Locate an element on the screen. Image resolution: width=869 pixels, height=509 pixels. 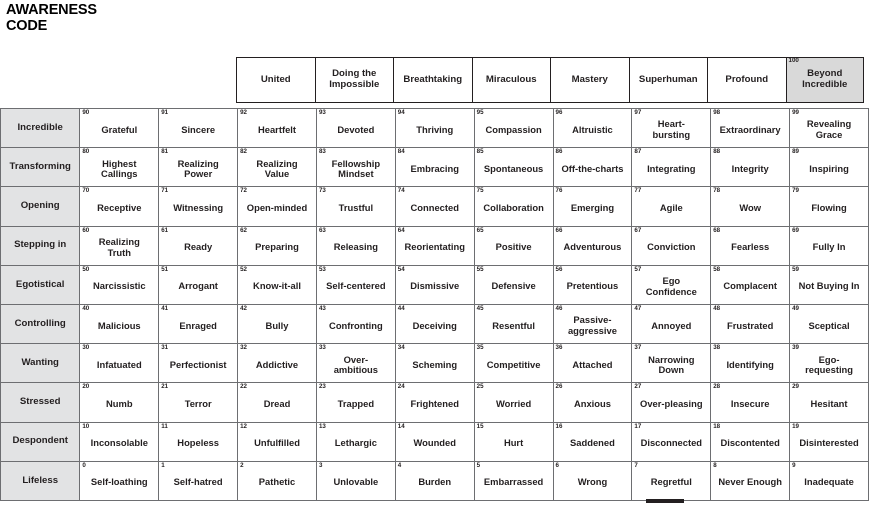
grid-cell-35: 35 Competitive is located at coordinates (513, 363).